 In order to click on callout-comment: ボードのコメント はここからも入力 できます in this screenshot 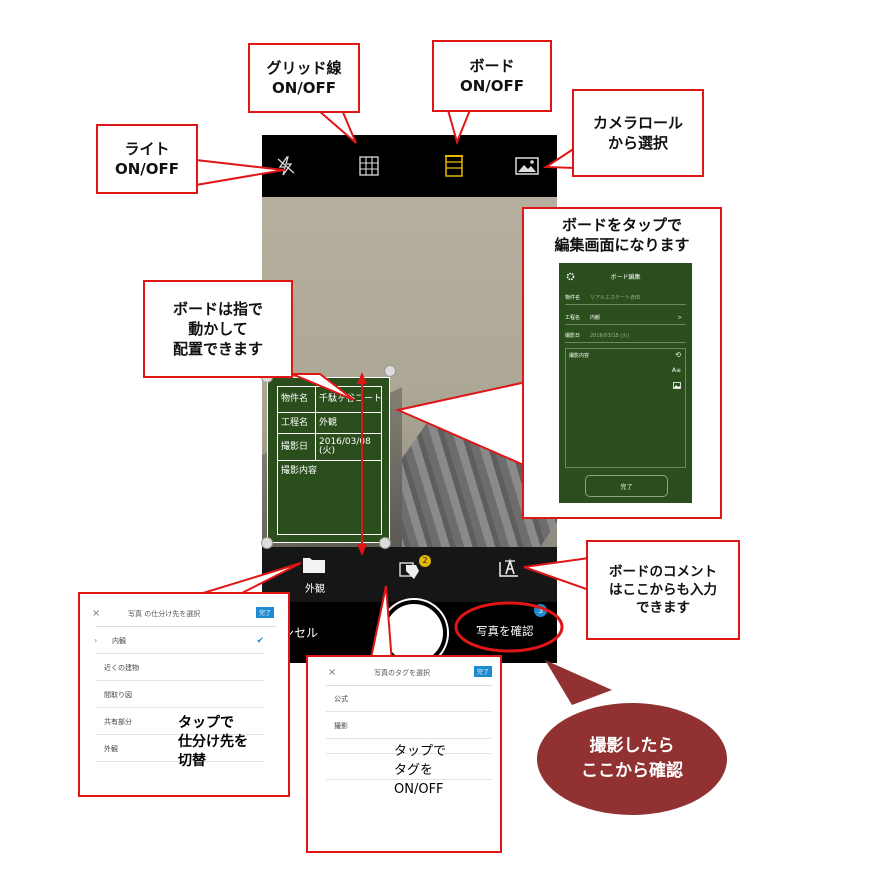, I will do `click(663, 590)`.